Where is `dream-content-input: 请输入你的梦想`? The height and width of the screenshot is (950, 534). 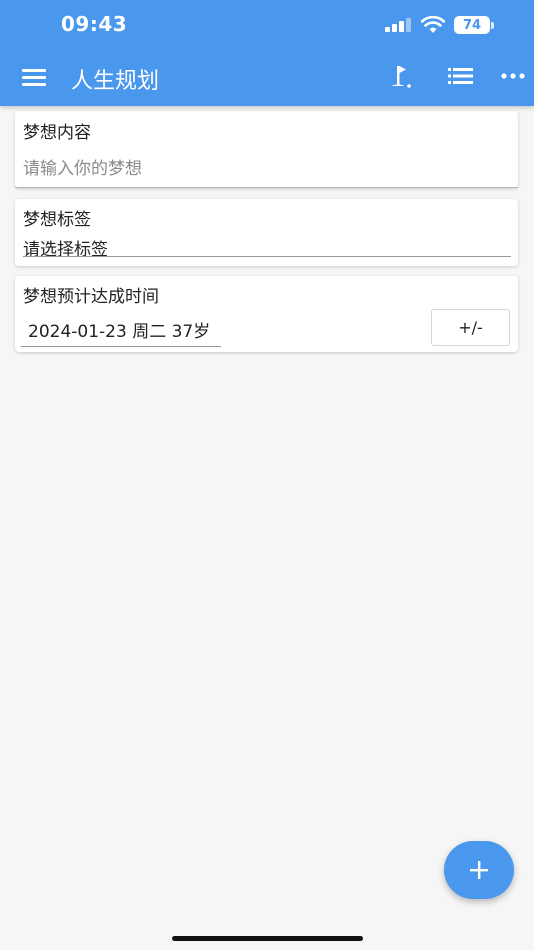 dream-content-input: 请输入你的梦想 is located at coordinates (82, 166).